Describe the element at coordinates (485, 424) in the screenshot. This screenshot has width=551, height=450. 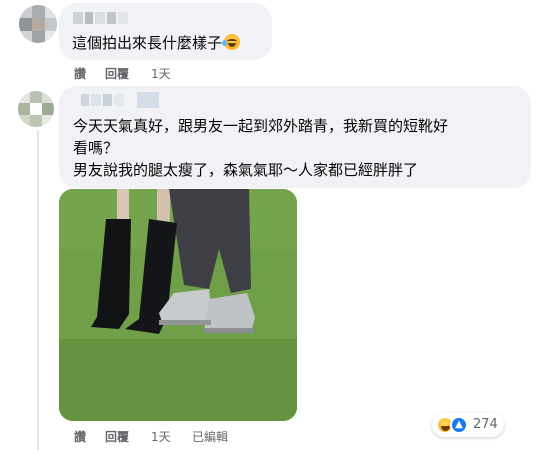
I see `reaction-count: 274` at that location.